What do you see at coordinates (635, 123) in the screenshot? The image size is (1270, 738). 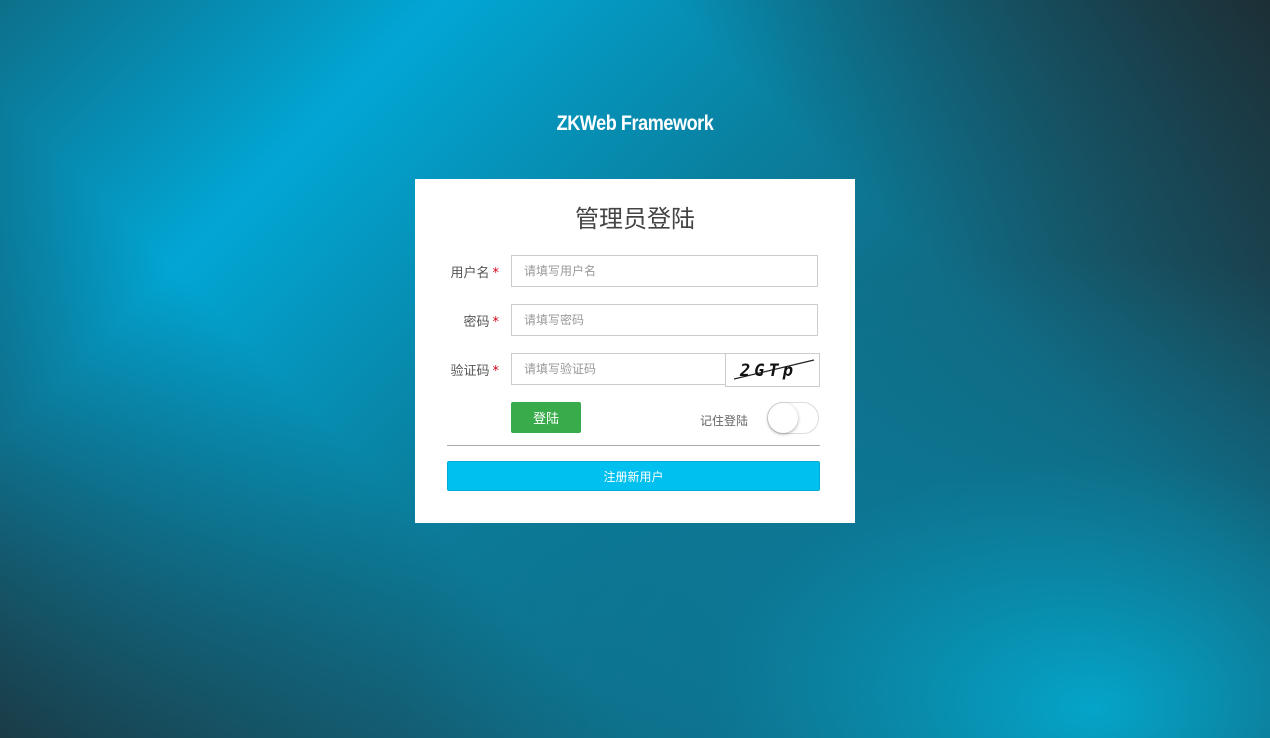 I see `brand-title: ZKWeb Framework` at bounding box center [635, 123].